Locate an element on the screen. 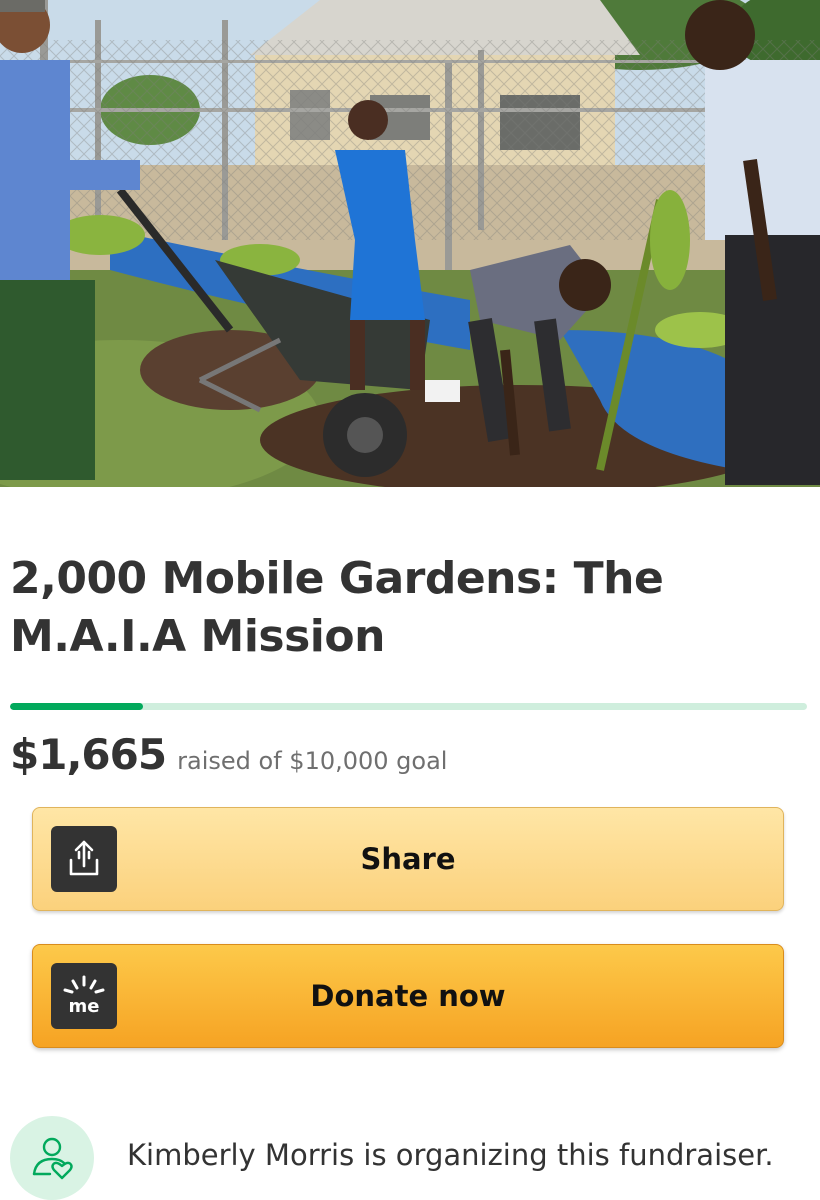  share-button-label: Share is located at coordinates (408, 859).